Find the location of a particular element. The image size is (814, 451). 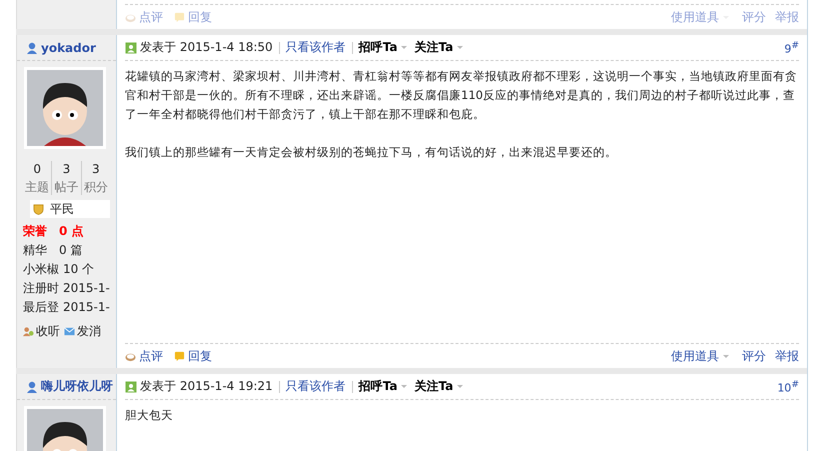

post-time: 发表于 2015-1-4 19:21 is located at coordinates (206, 386).